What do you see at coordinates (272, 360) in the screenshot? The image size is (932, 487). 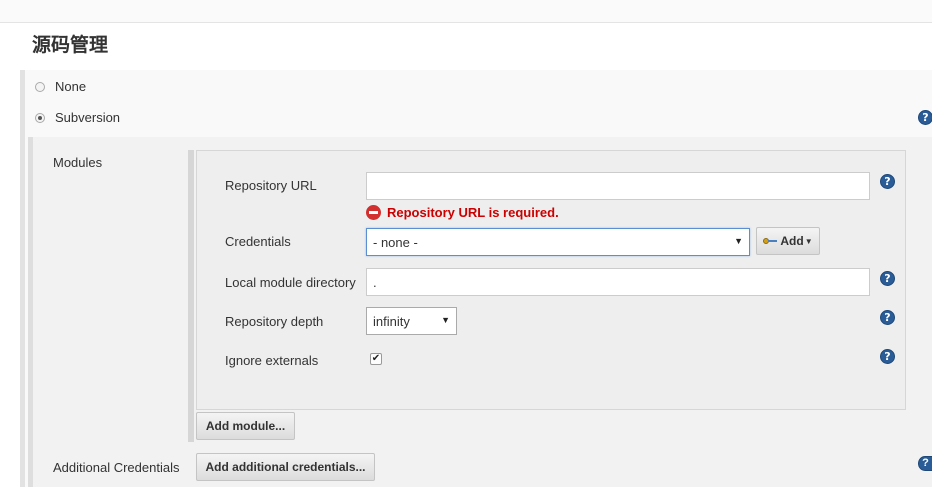 I see `ignore-externals-label: Ignore externals` at bounding box center [272, 360].